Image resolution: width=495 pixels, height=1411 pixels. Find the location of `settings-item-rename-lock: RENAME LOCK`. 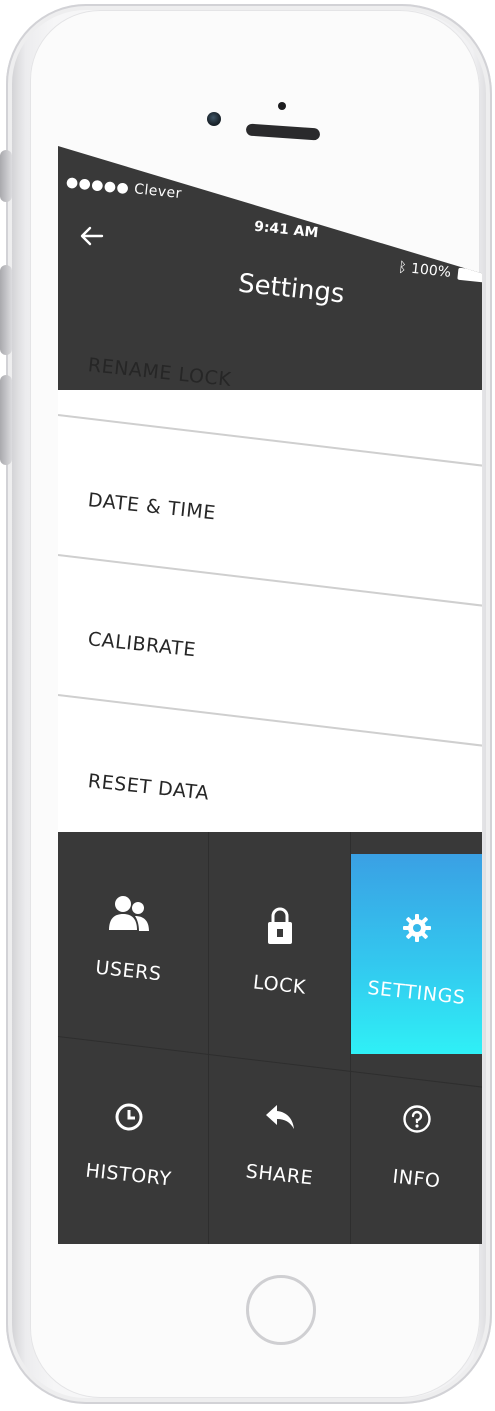

settings-item-rename-lock: RENAME LOCK is located at coordinates (270, 356).